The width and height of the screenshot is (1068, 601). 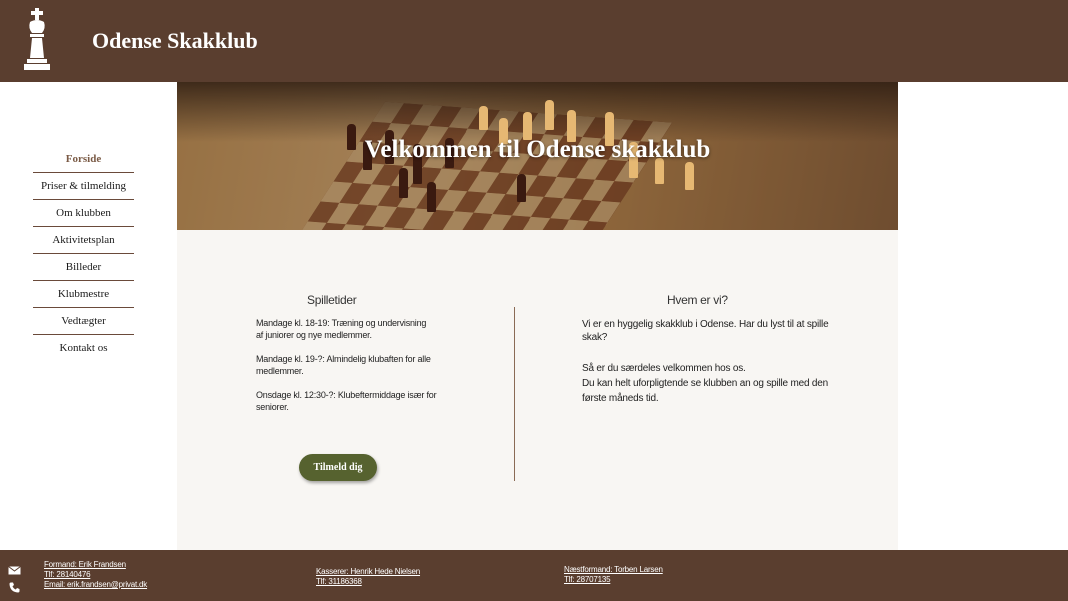 What do you see at coordinates (83, 213) in the screenshot?
I see `nav-item-om-klubben: Om klubben` at bounding box center [83, 213].